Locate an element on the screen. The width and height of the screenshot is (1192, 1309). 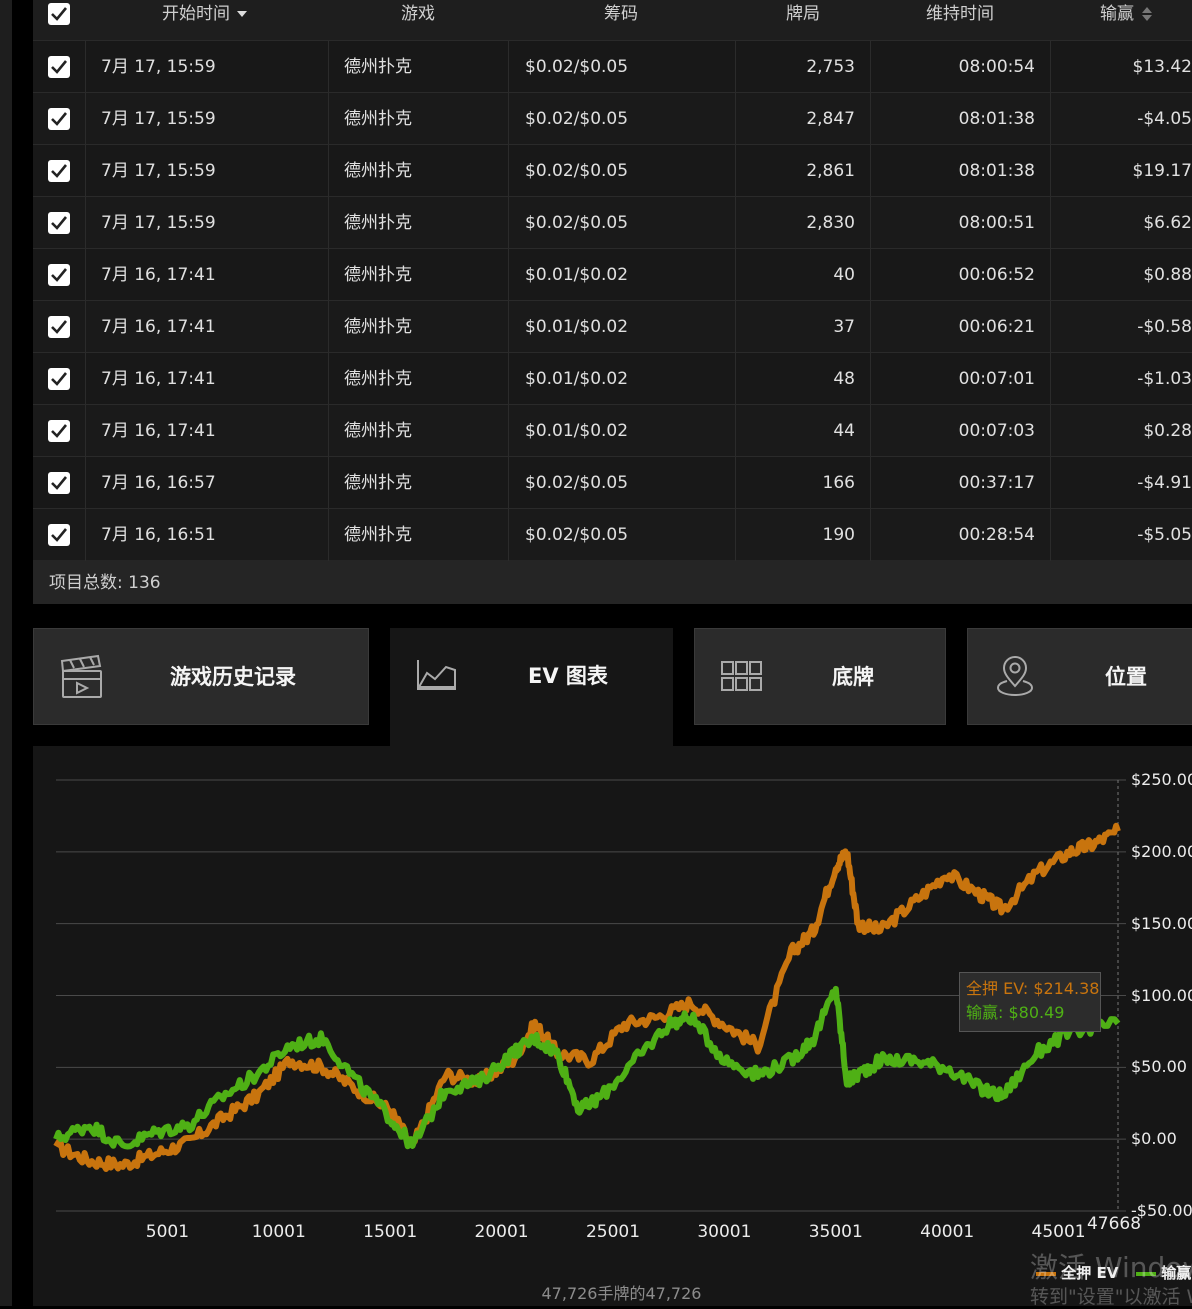
cell-duration: 08:00:51 is located at coordinates (996, 223).